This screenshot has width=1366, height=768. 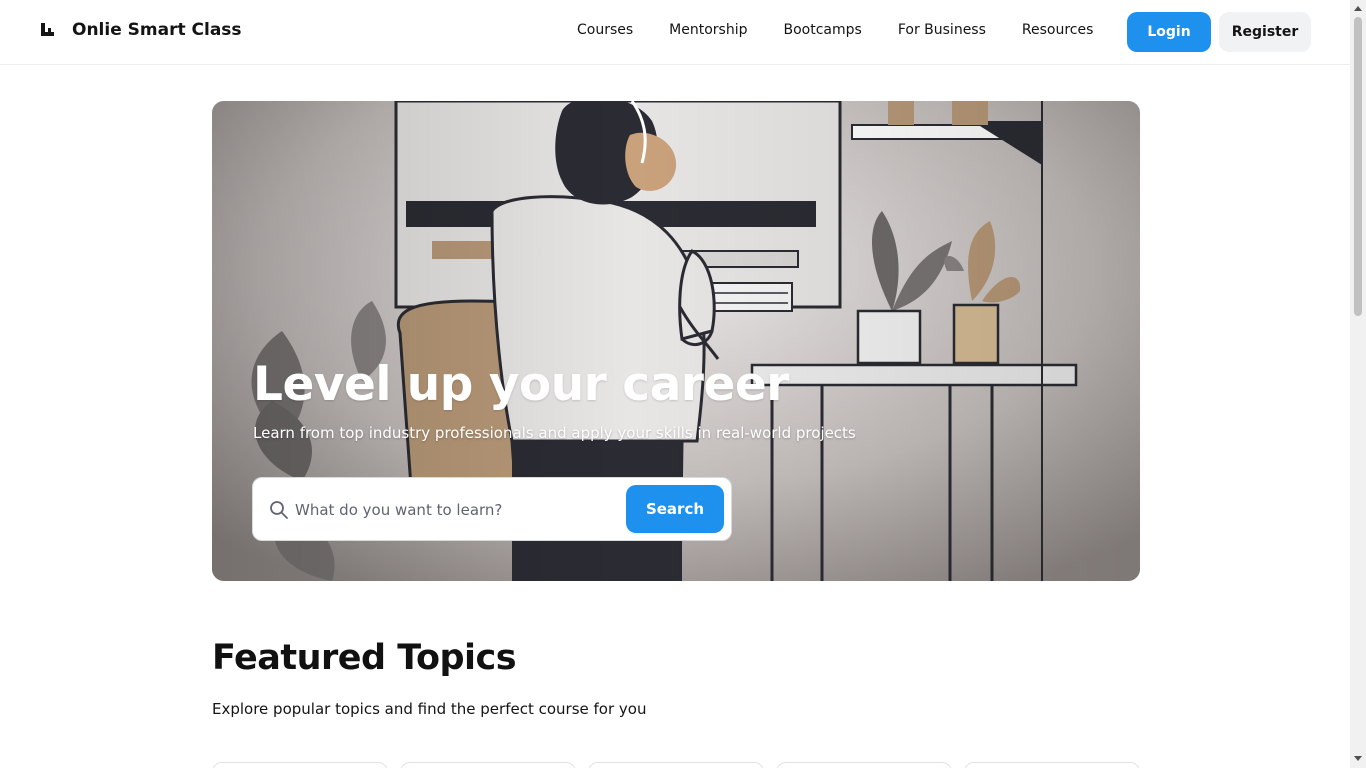 What do you see at coordinates (521, 384) in the screenshot?
I see `hero-title: Level up your career` at bounding box center [521, 384].